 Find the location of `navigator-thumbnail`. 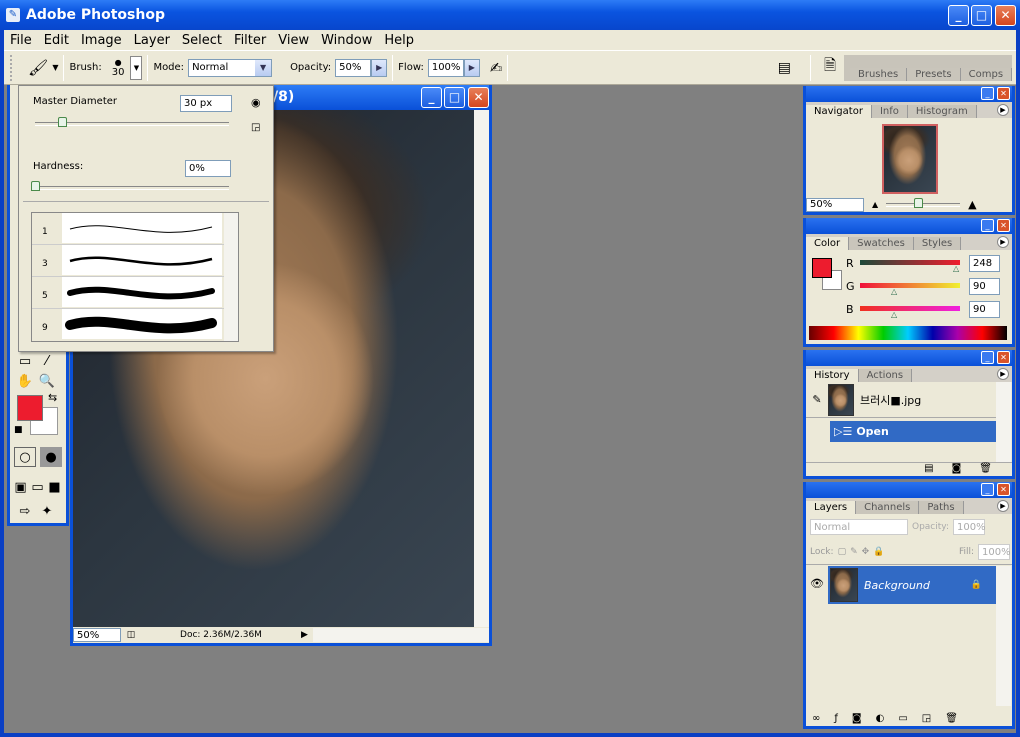

navigator-thumbnail is located at coordinates (910, 159).